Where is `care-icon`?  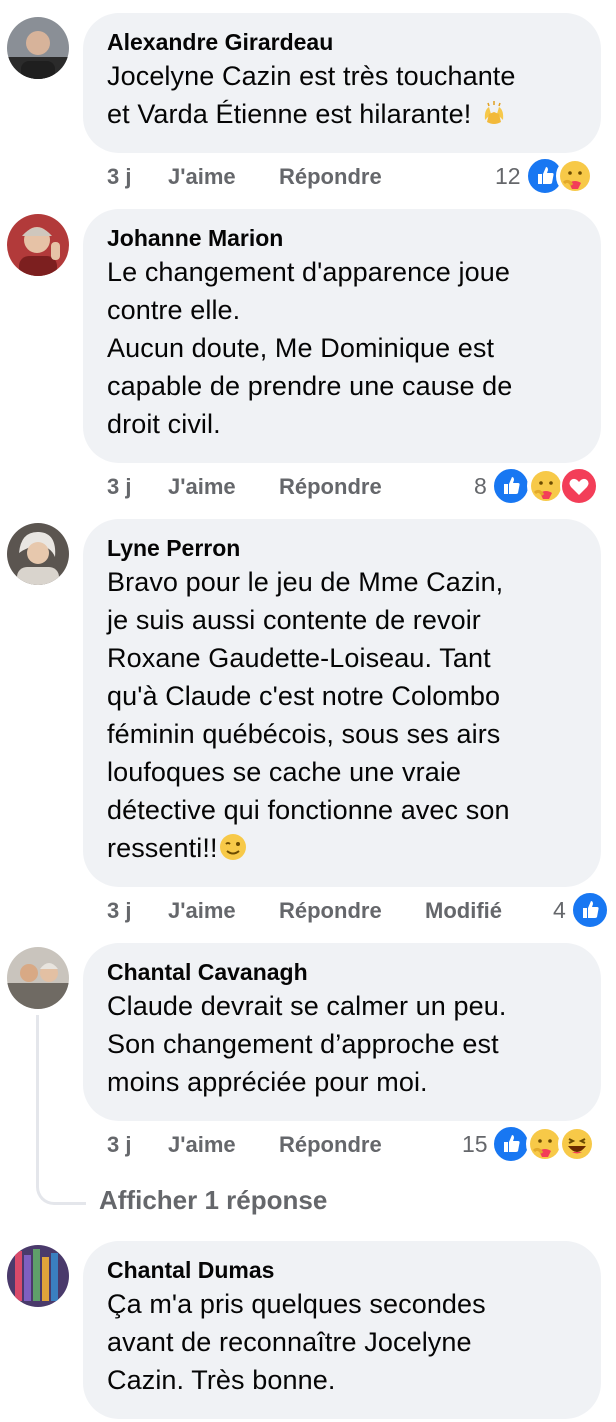 care-icon is located at coordinates (575, 176).